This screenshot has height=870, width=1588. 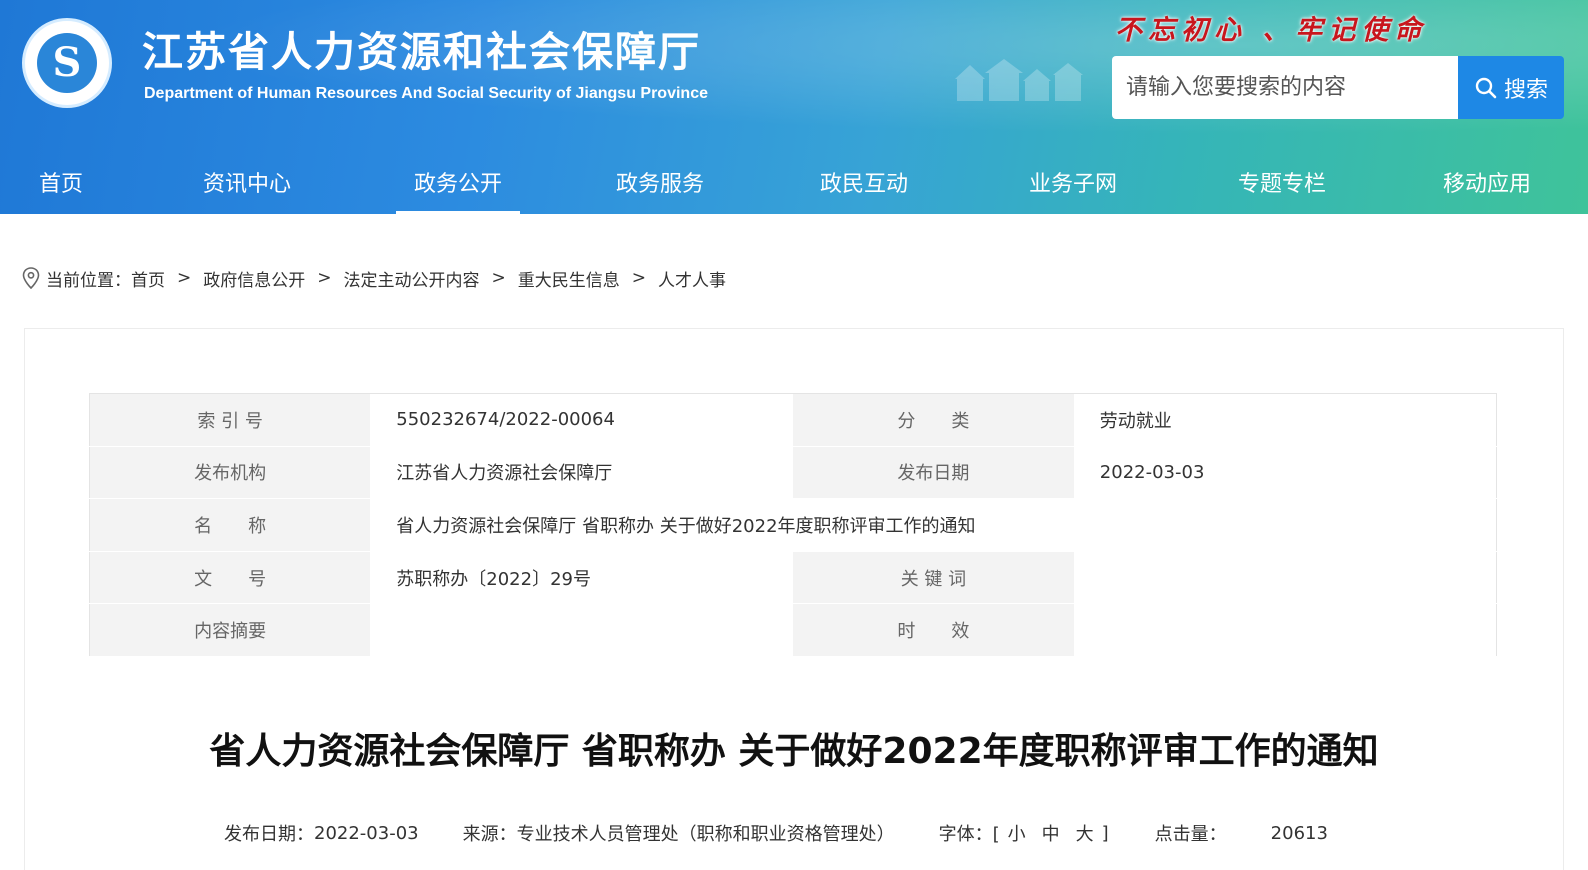 I want to click on breadcrumb-home: 首页, so click(x=148, y=278).